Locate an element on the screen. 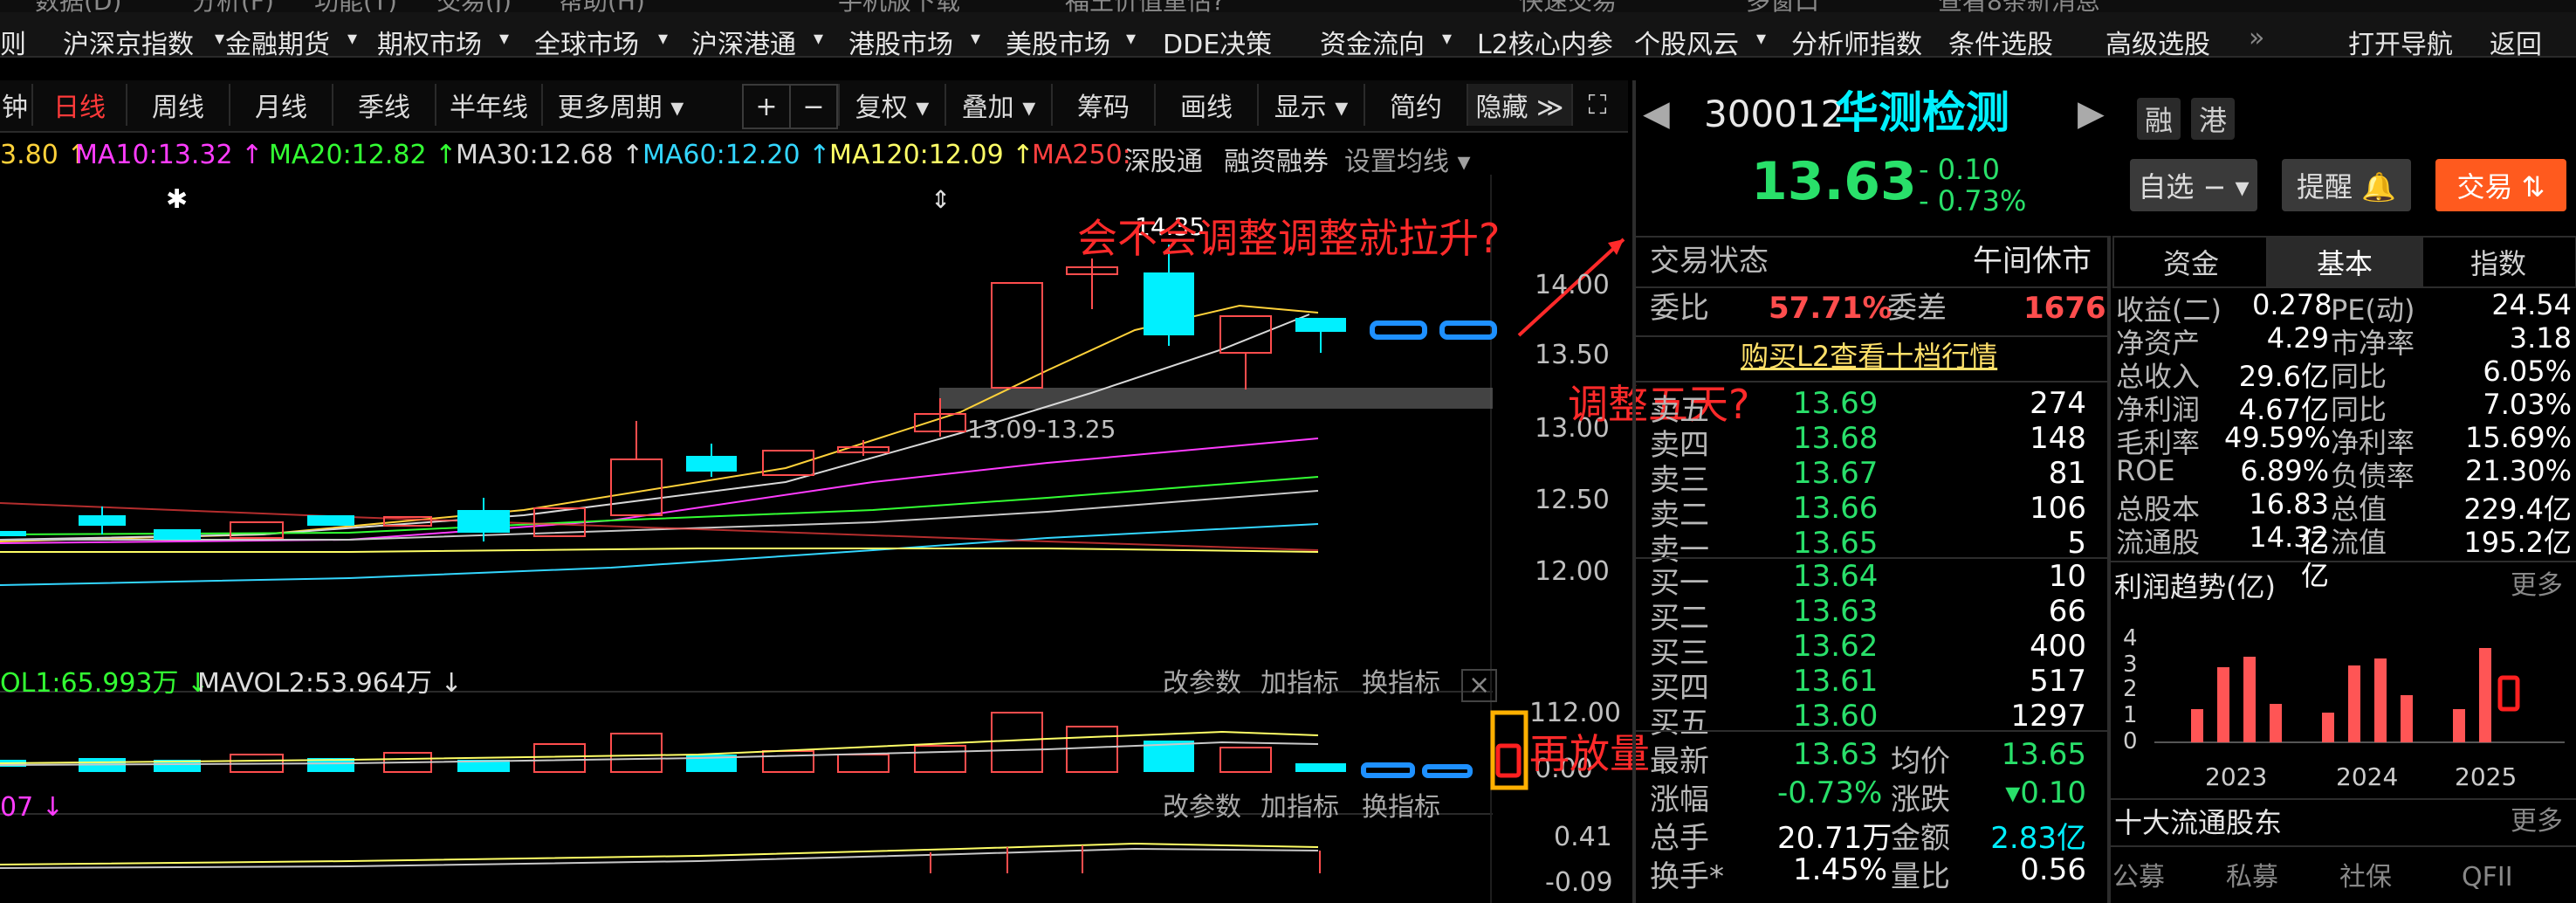  ind-axis-top: 0.41 is located at coordinates (1583, 837).